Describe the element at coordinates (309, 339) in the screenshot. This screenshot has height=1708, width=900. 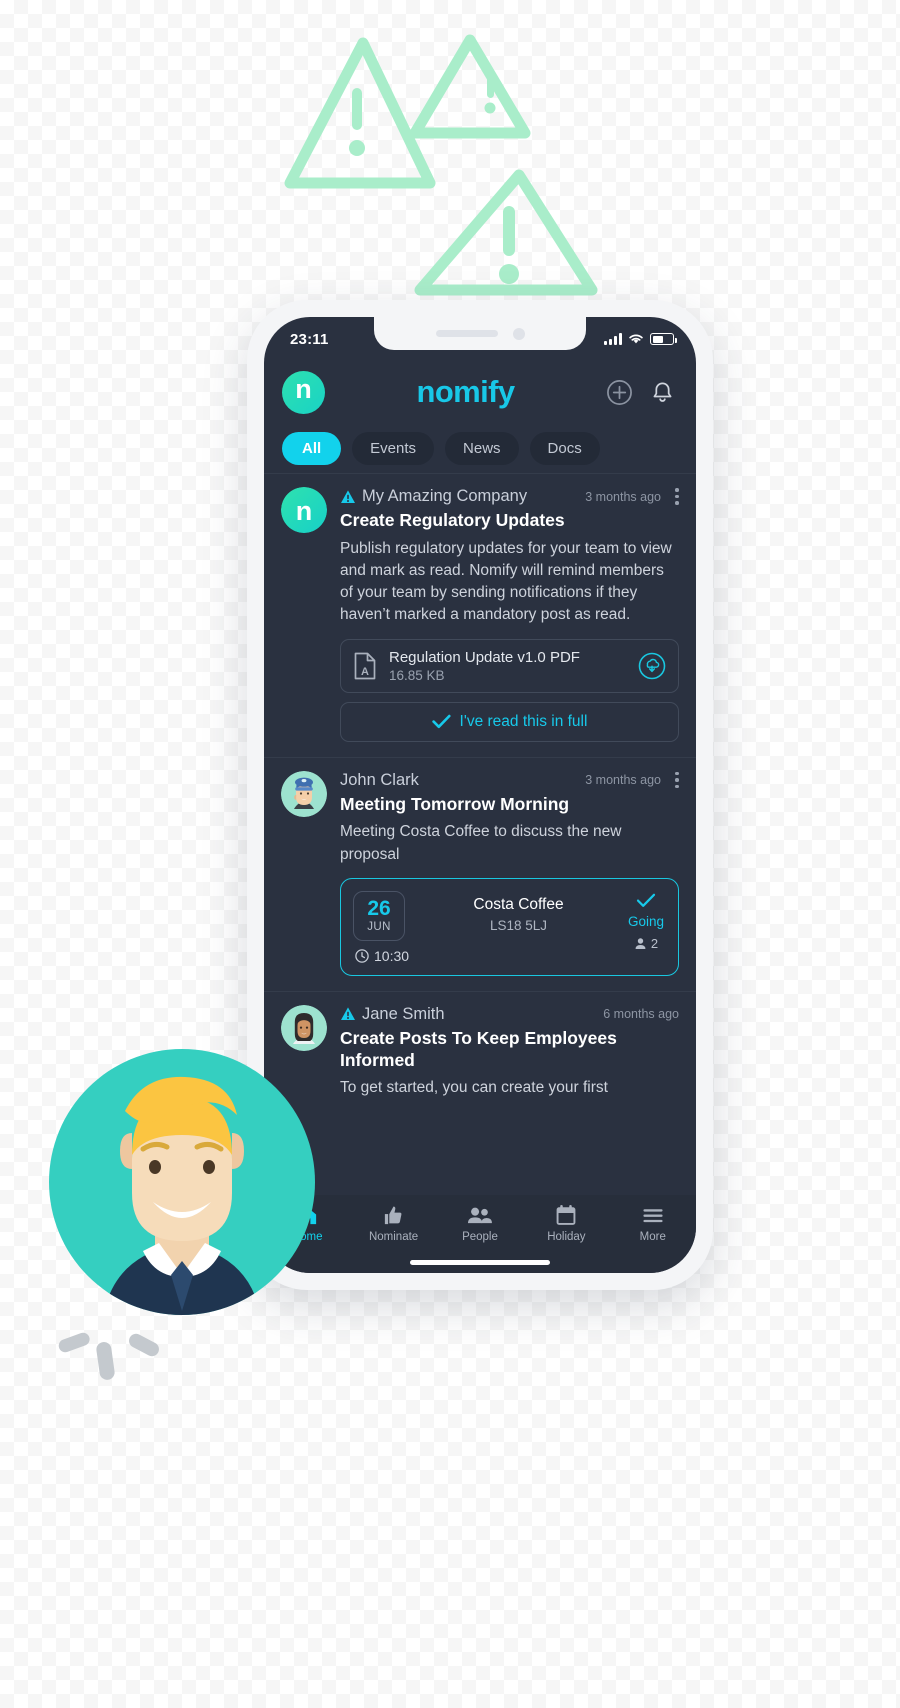
I see `status-time: 23:11` at that location.